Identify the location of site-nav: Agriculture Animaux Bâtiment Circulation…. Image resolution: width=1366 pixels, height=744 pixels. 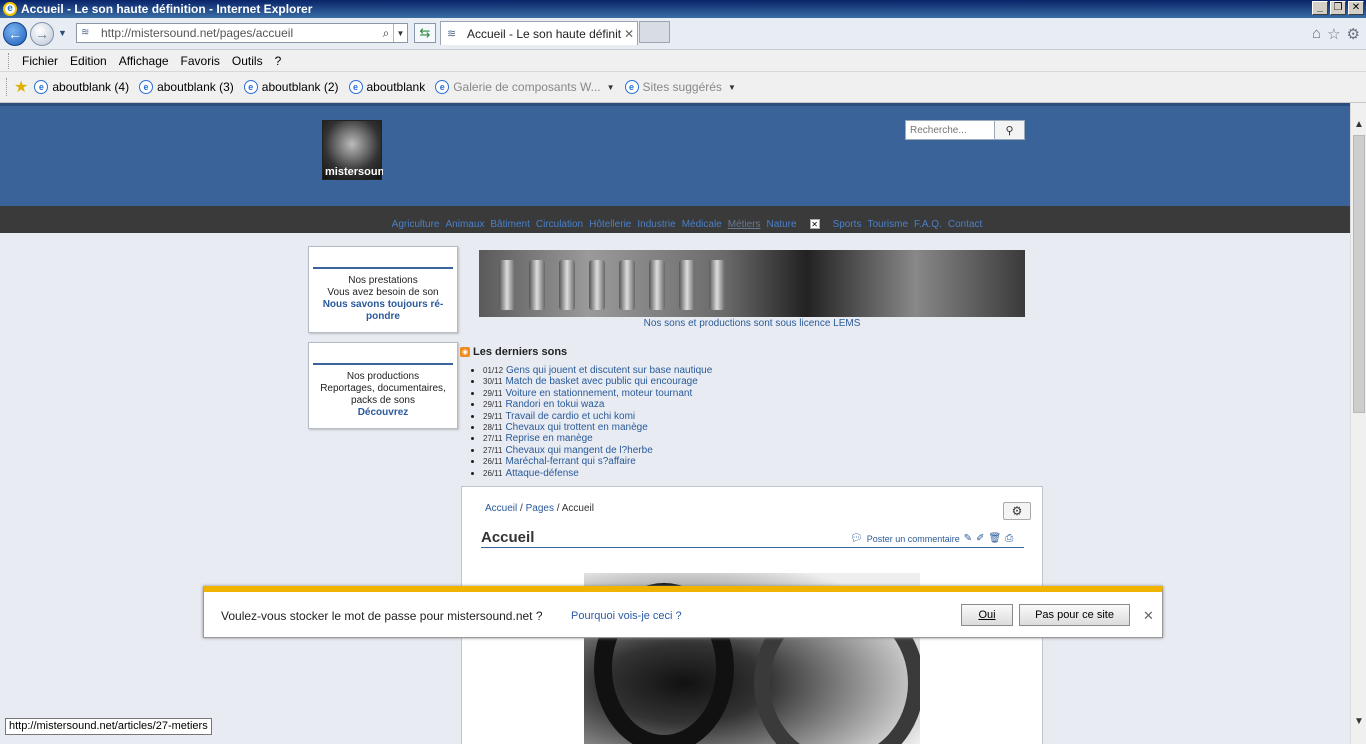
(675, 219).